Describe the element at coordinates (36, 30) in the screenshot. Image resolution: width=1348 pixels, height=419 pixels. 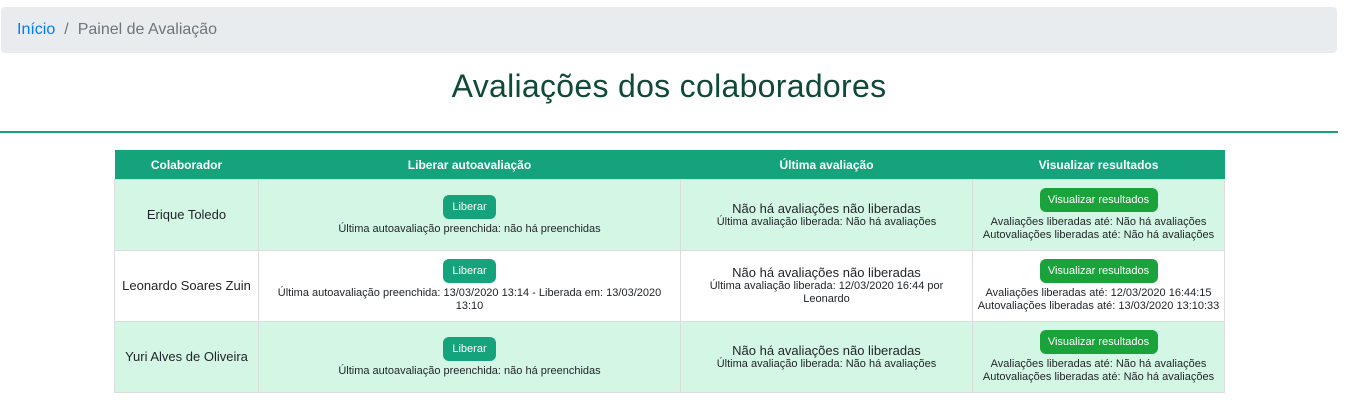
I see `breadcrumb-home-link: Início` at that location.